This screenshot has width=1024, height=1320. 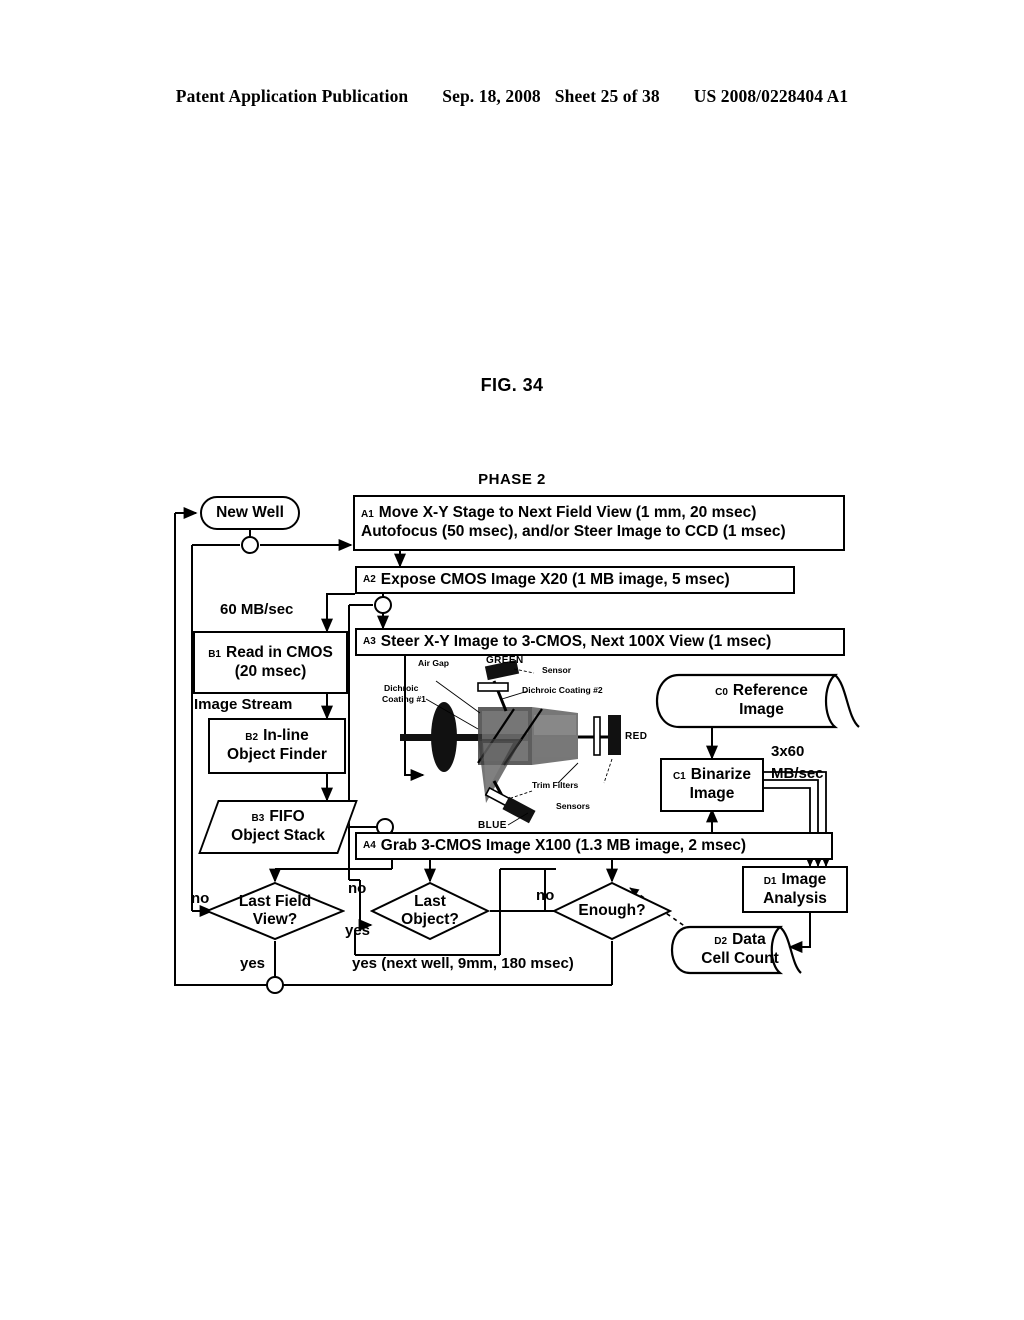 I want to click on new-well-label: New Well, so click(x=250, y=512).